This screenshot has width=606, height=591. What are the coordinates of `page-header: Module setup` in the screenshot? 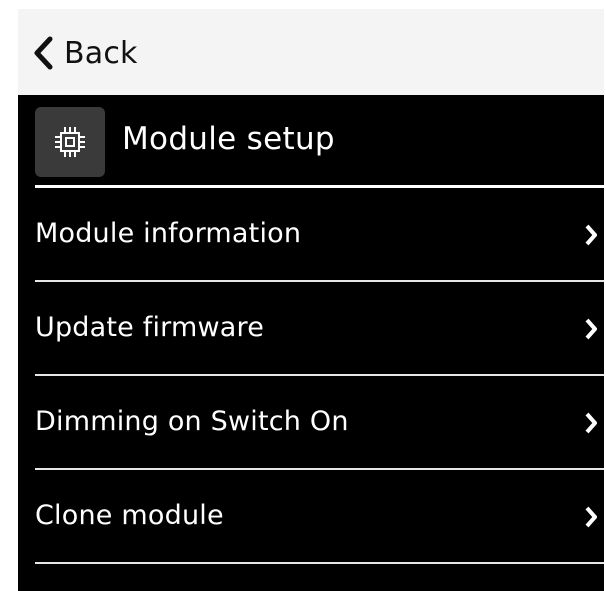 It's located at (311, 140).